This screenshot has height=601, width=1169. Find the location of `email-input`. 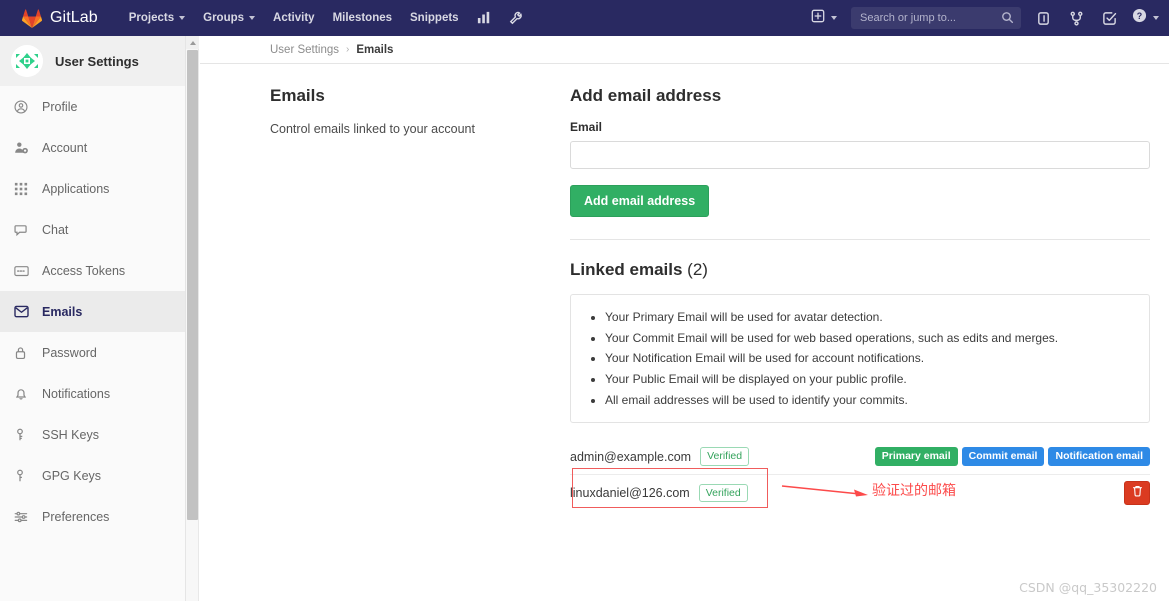

email-input is located at coordinates (860, 155).